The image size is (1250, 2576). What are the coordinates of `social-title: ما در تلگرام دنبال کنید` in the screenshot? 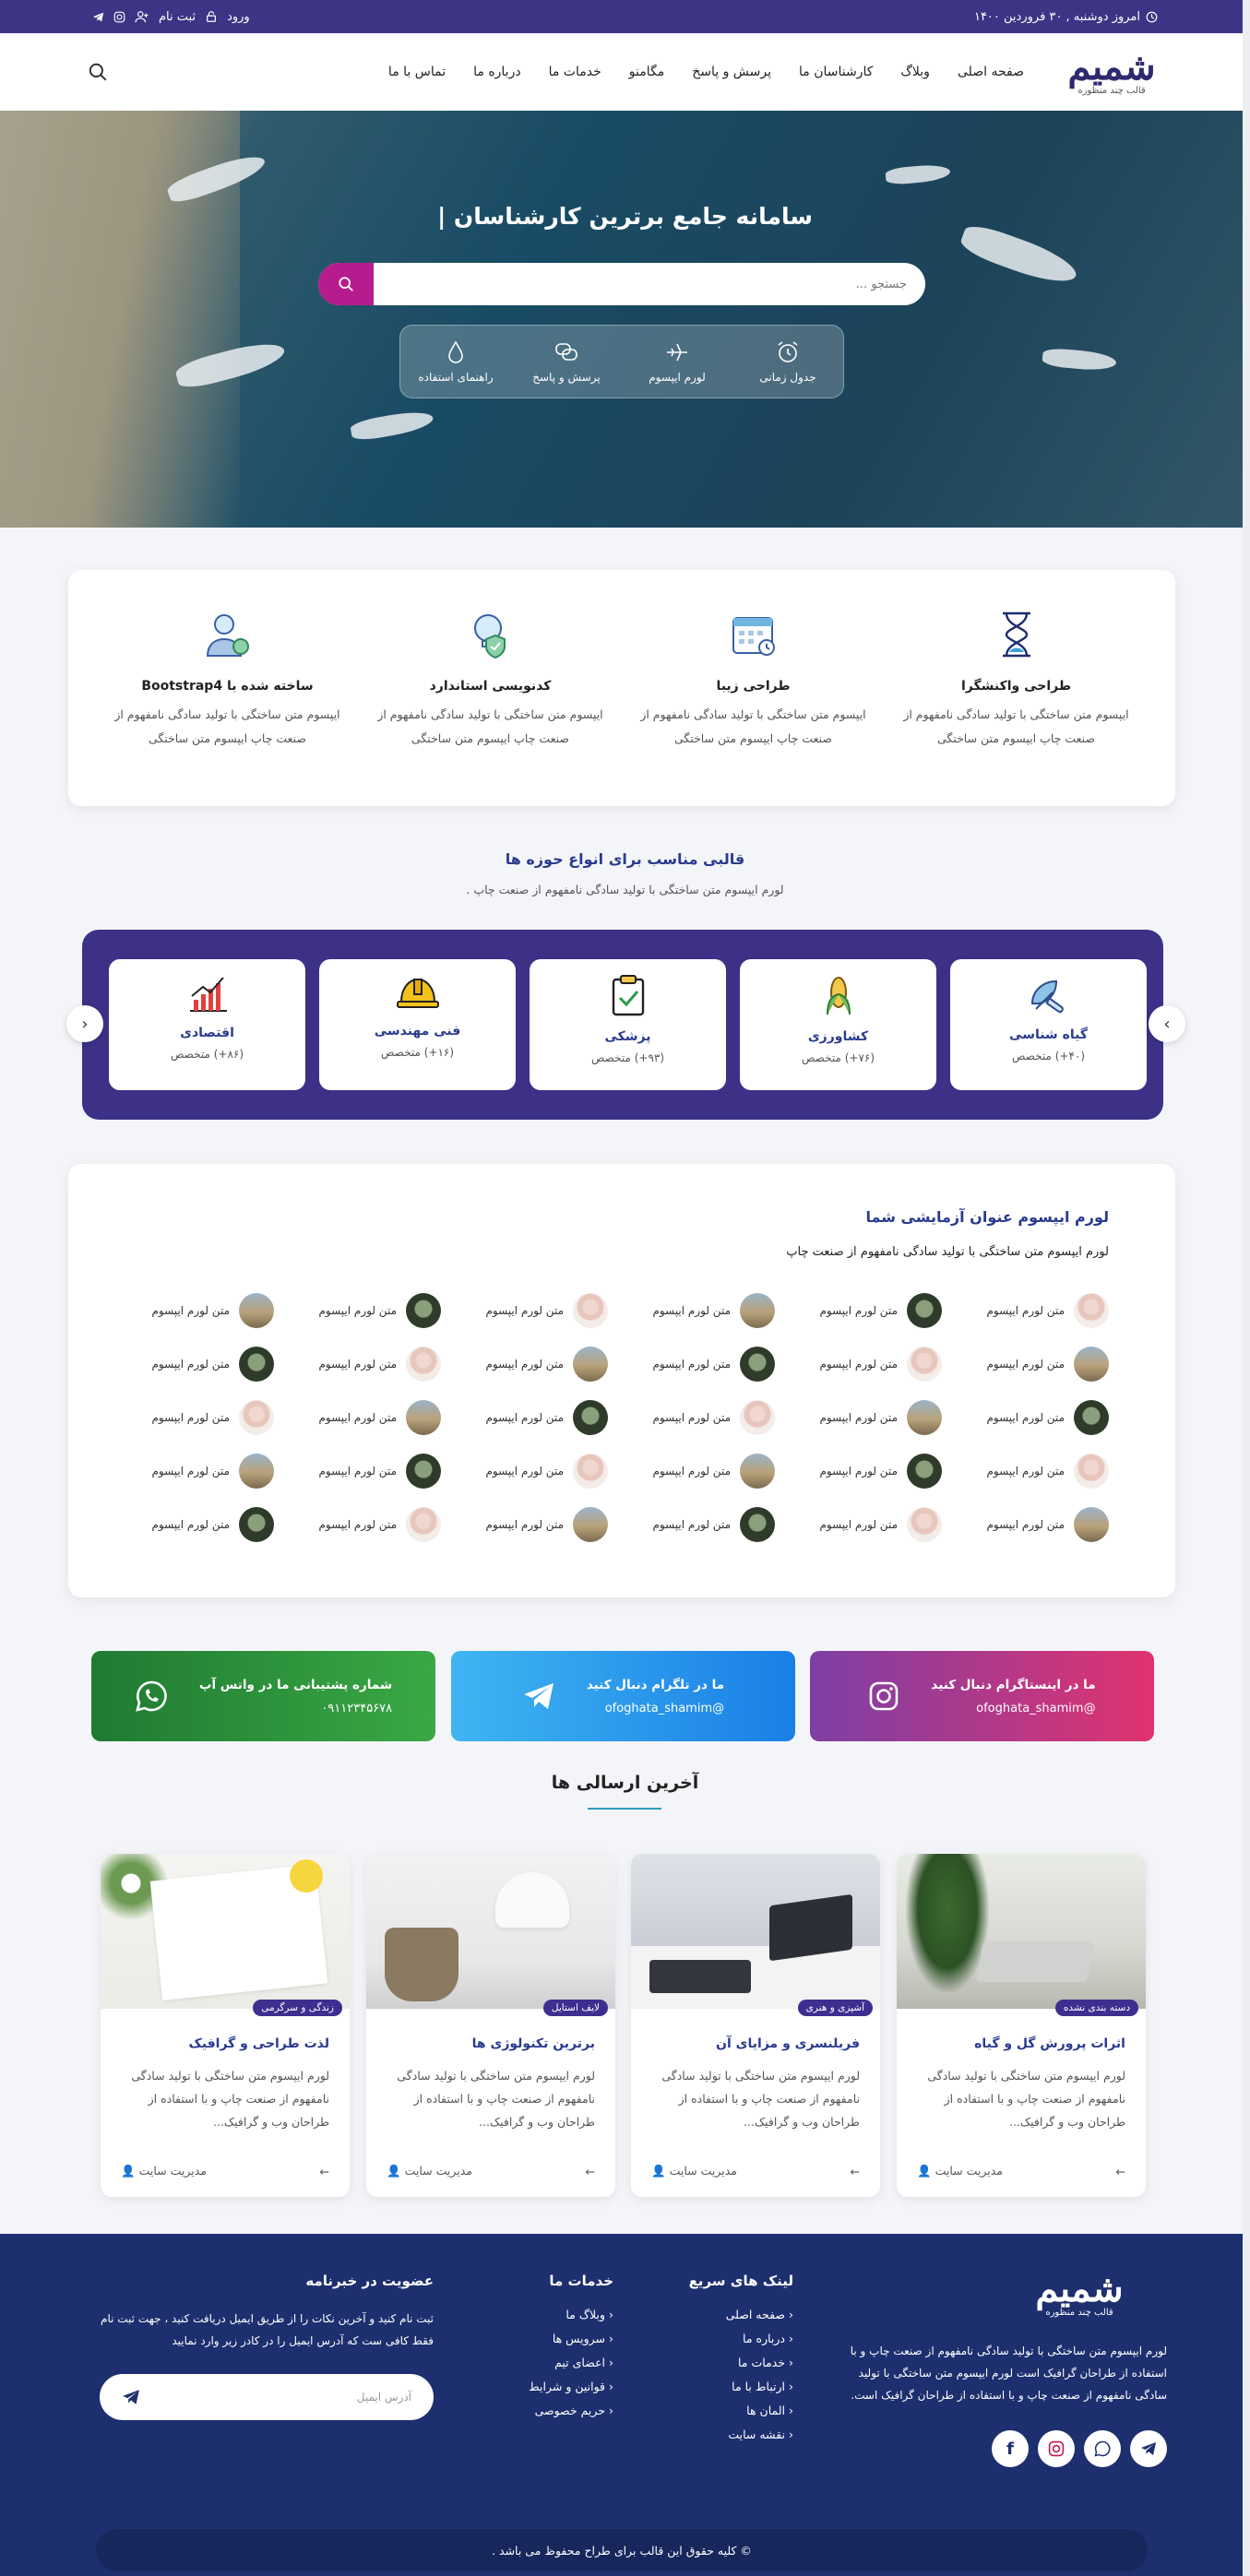 It's located at (655, 1684).